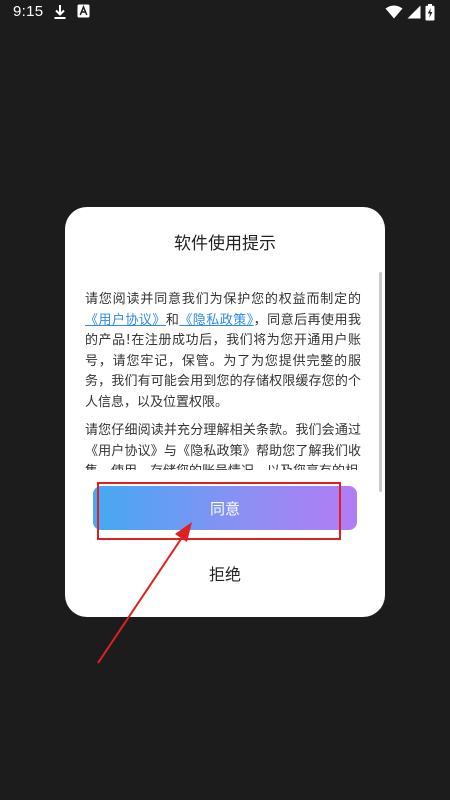  Describe the element at coordinates (225, 508) in the screenshot. I see `agree-button: 同意` at that location.